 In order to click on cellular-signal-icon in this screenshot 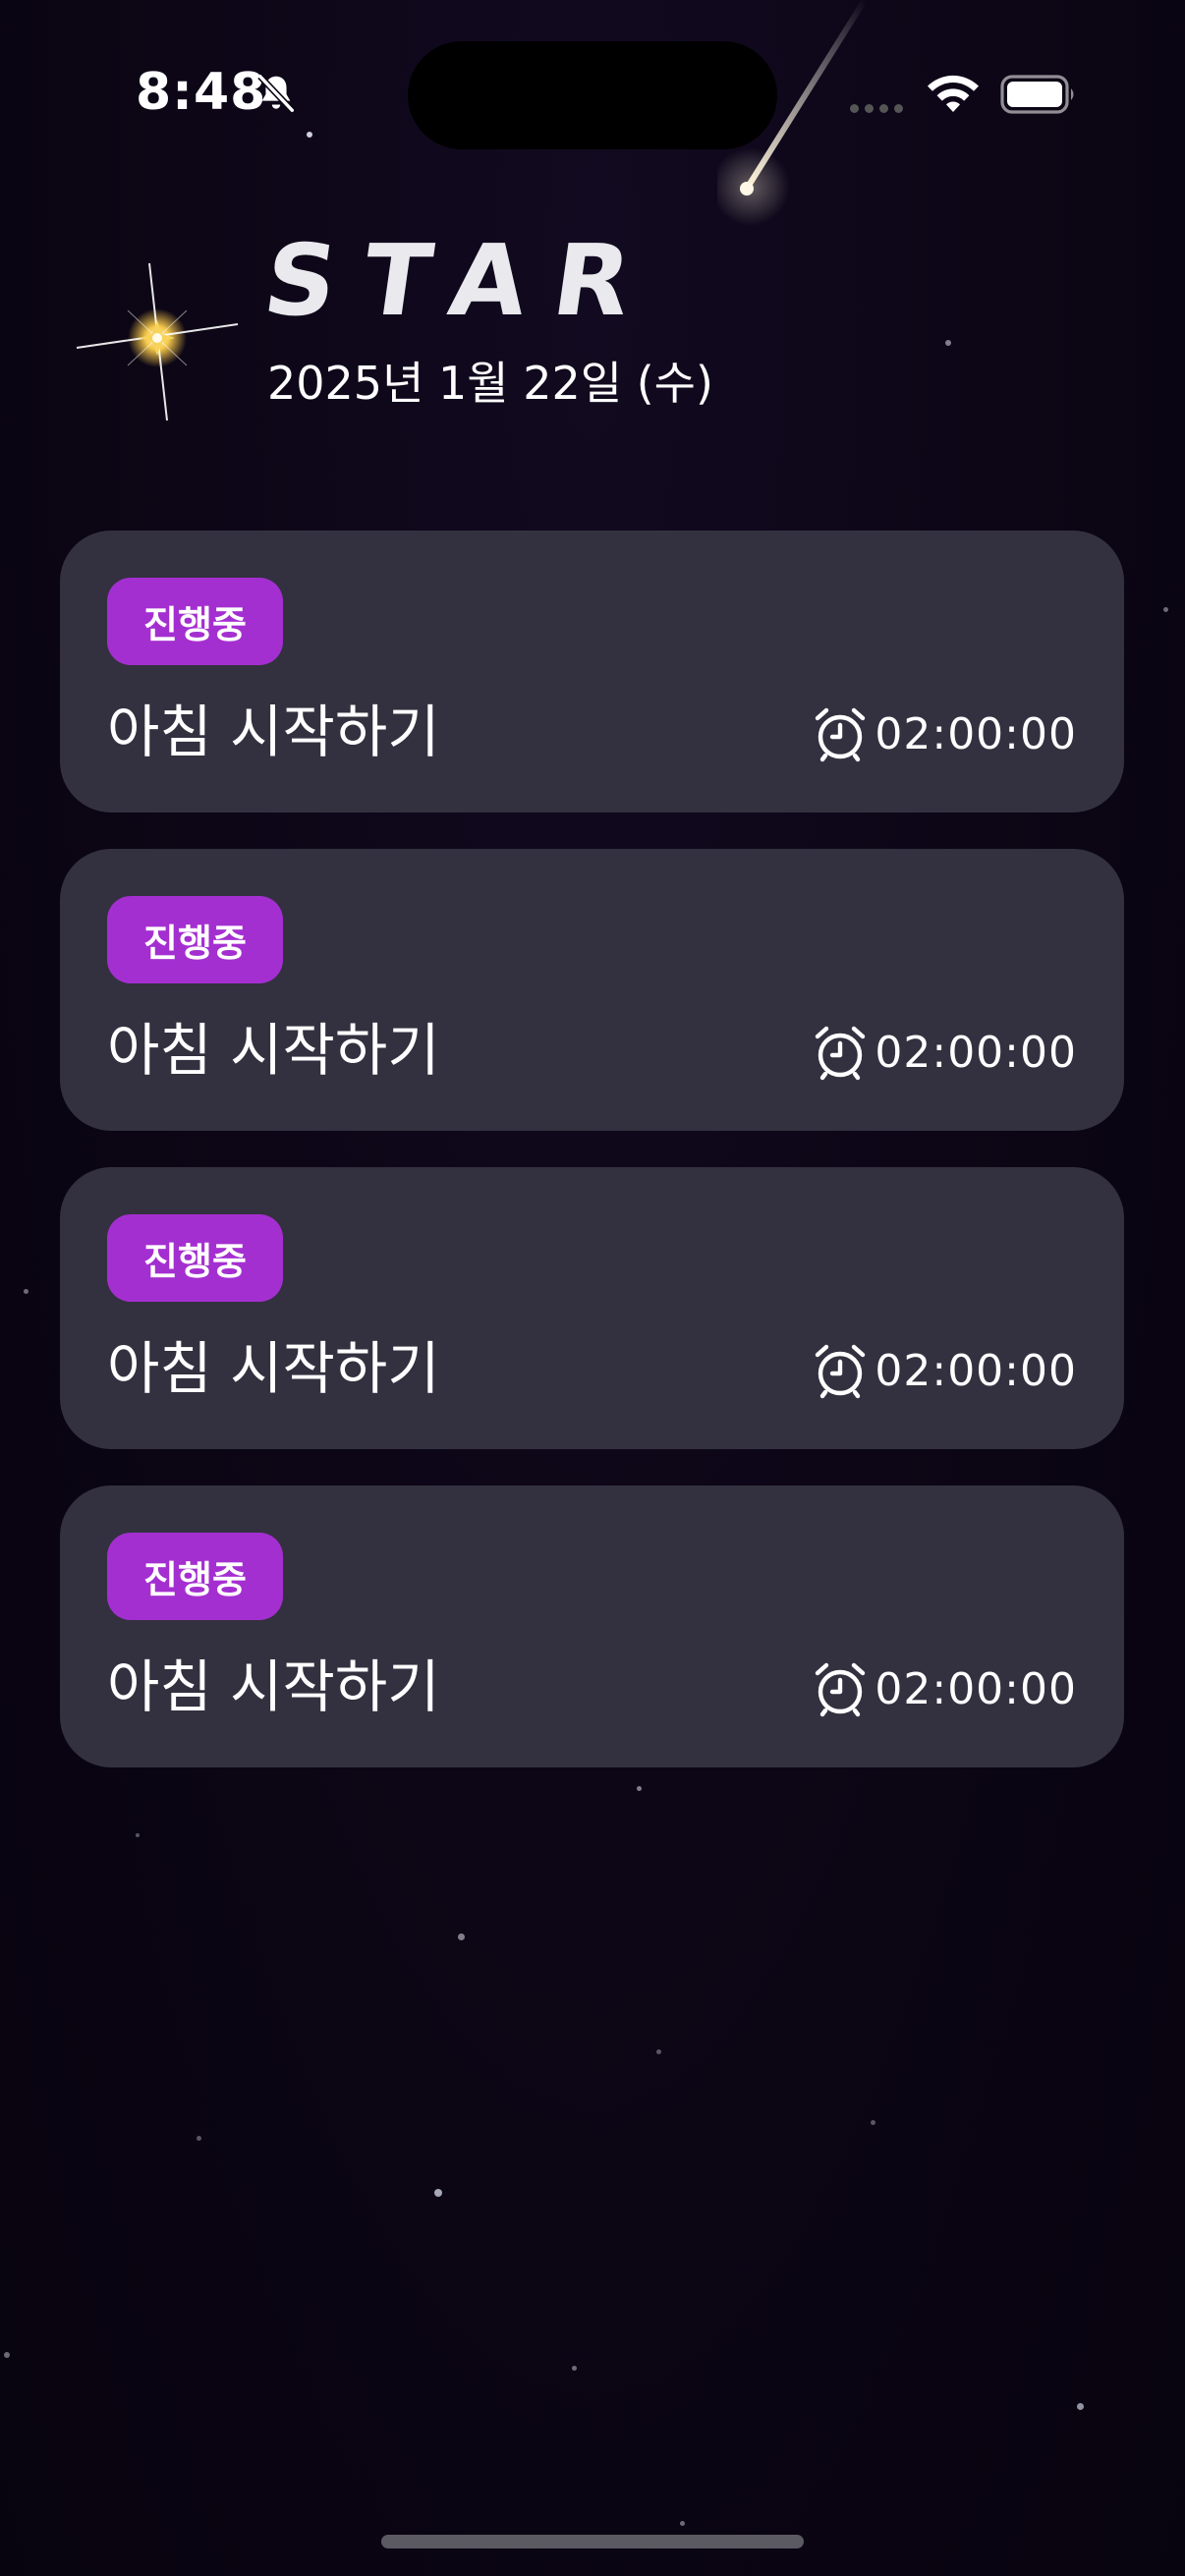, I will do `click(877, 108)`.